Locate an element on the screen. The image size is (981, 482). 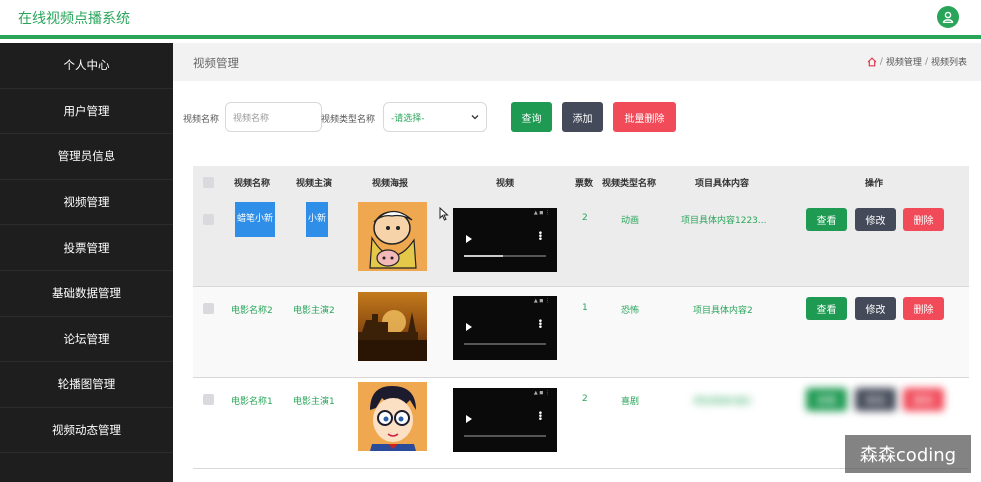
table-row: 电影名称2 电影主演2 ▲ ◼ ⋮ • • • 1 恐怖 项目具体内容2 查看 修改 is located at coordinates (581, 332).